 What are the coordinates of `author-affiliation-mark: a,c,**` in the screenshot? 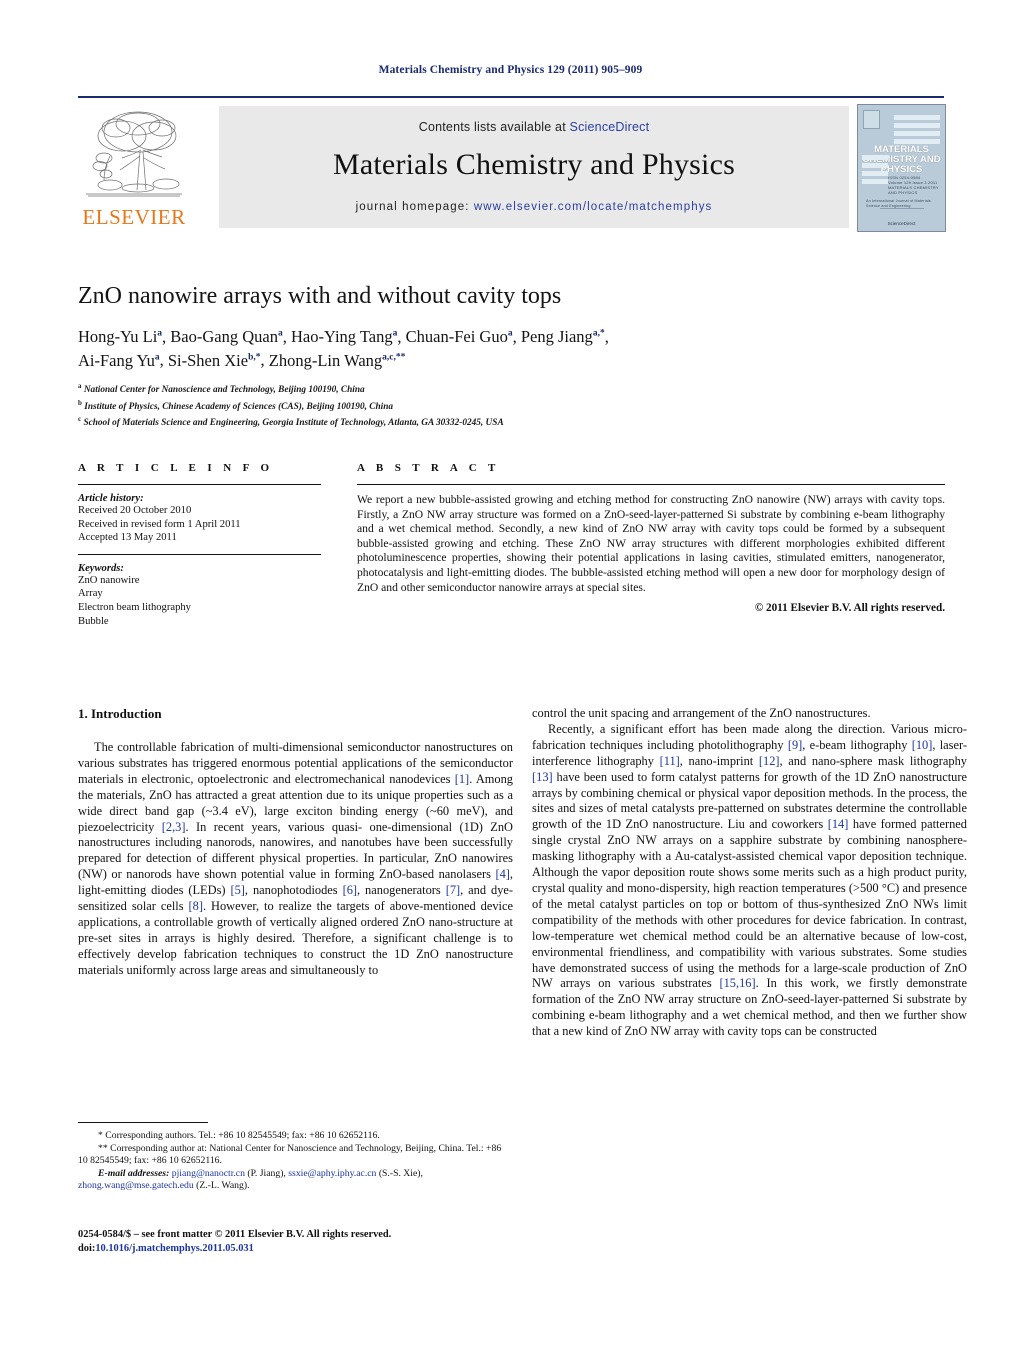 It's located at (394, 357).